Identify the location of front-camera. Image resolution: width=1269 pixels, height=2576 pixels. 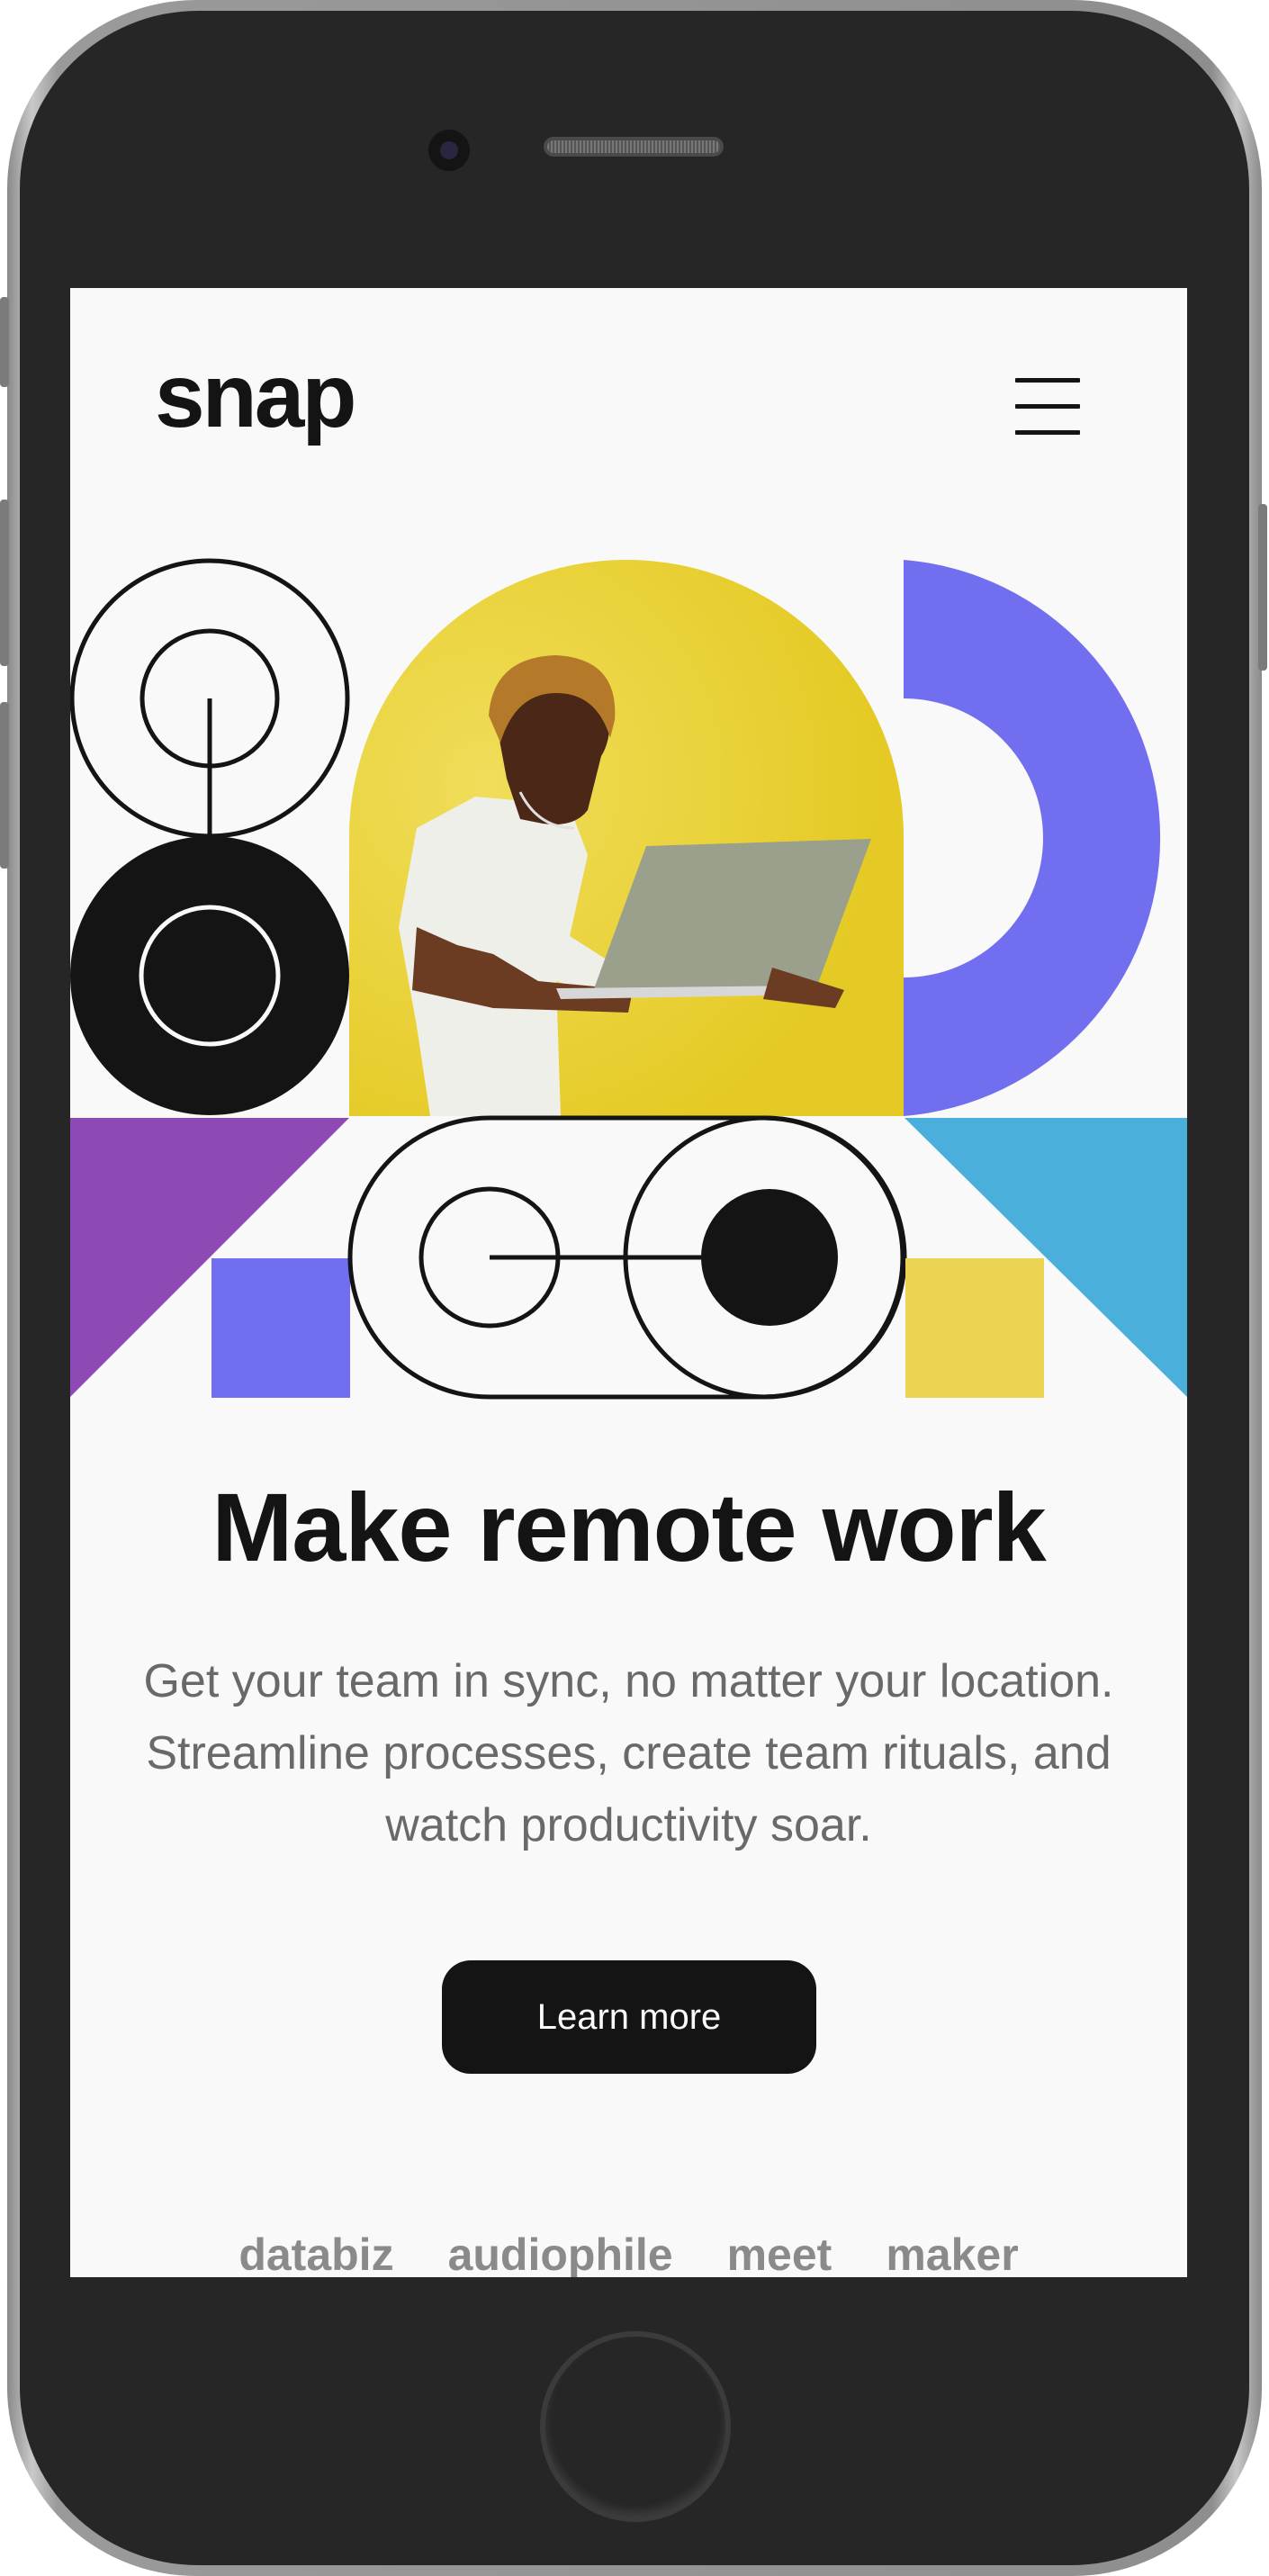
(449, 150).